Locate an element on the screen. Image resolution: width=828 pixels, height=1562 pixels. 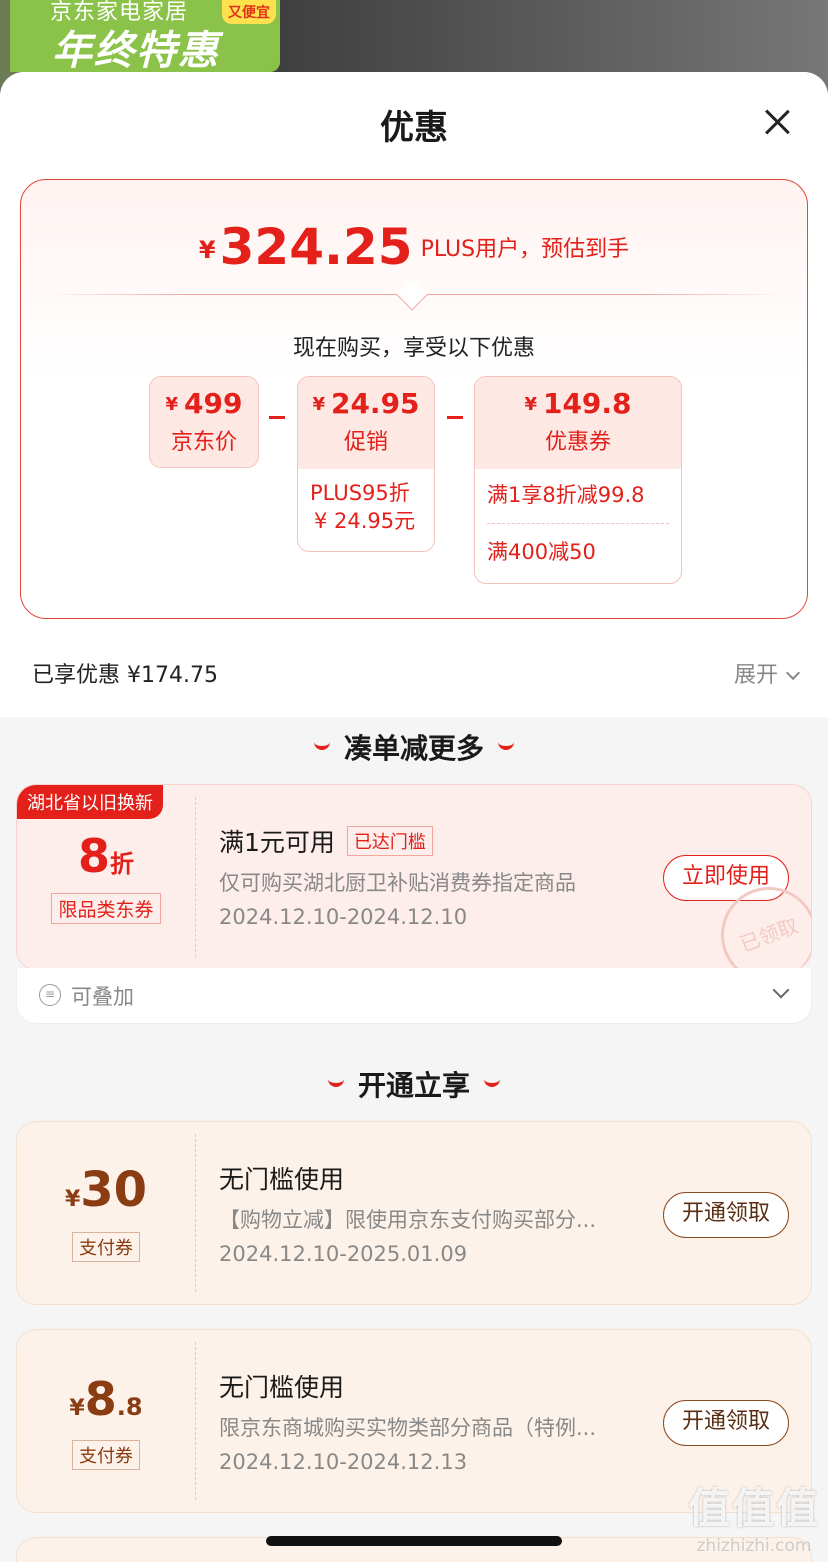
promotion-box: ¥24.95 促销 PLUS95折 ¥ 24.95元 is located at coordinates (366, 464).